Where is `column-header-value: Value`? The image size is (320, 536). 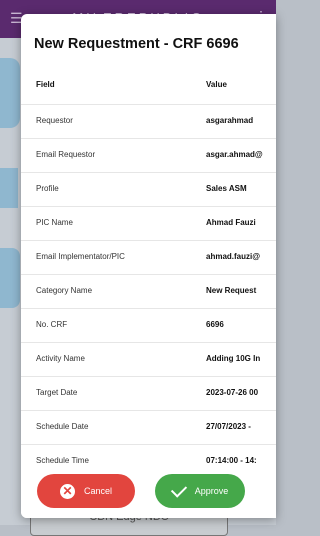 column-header-value: Value is located at coordinates (216, 84).